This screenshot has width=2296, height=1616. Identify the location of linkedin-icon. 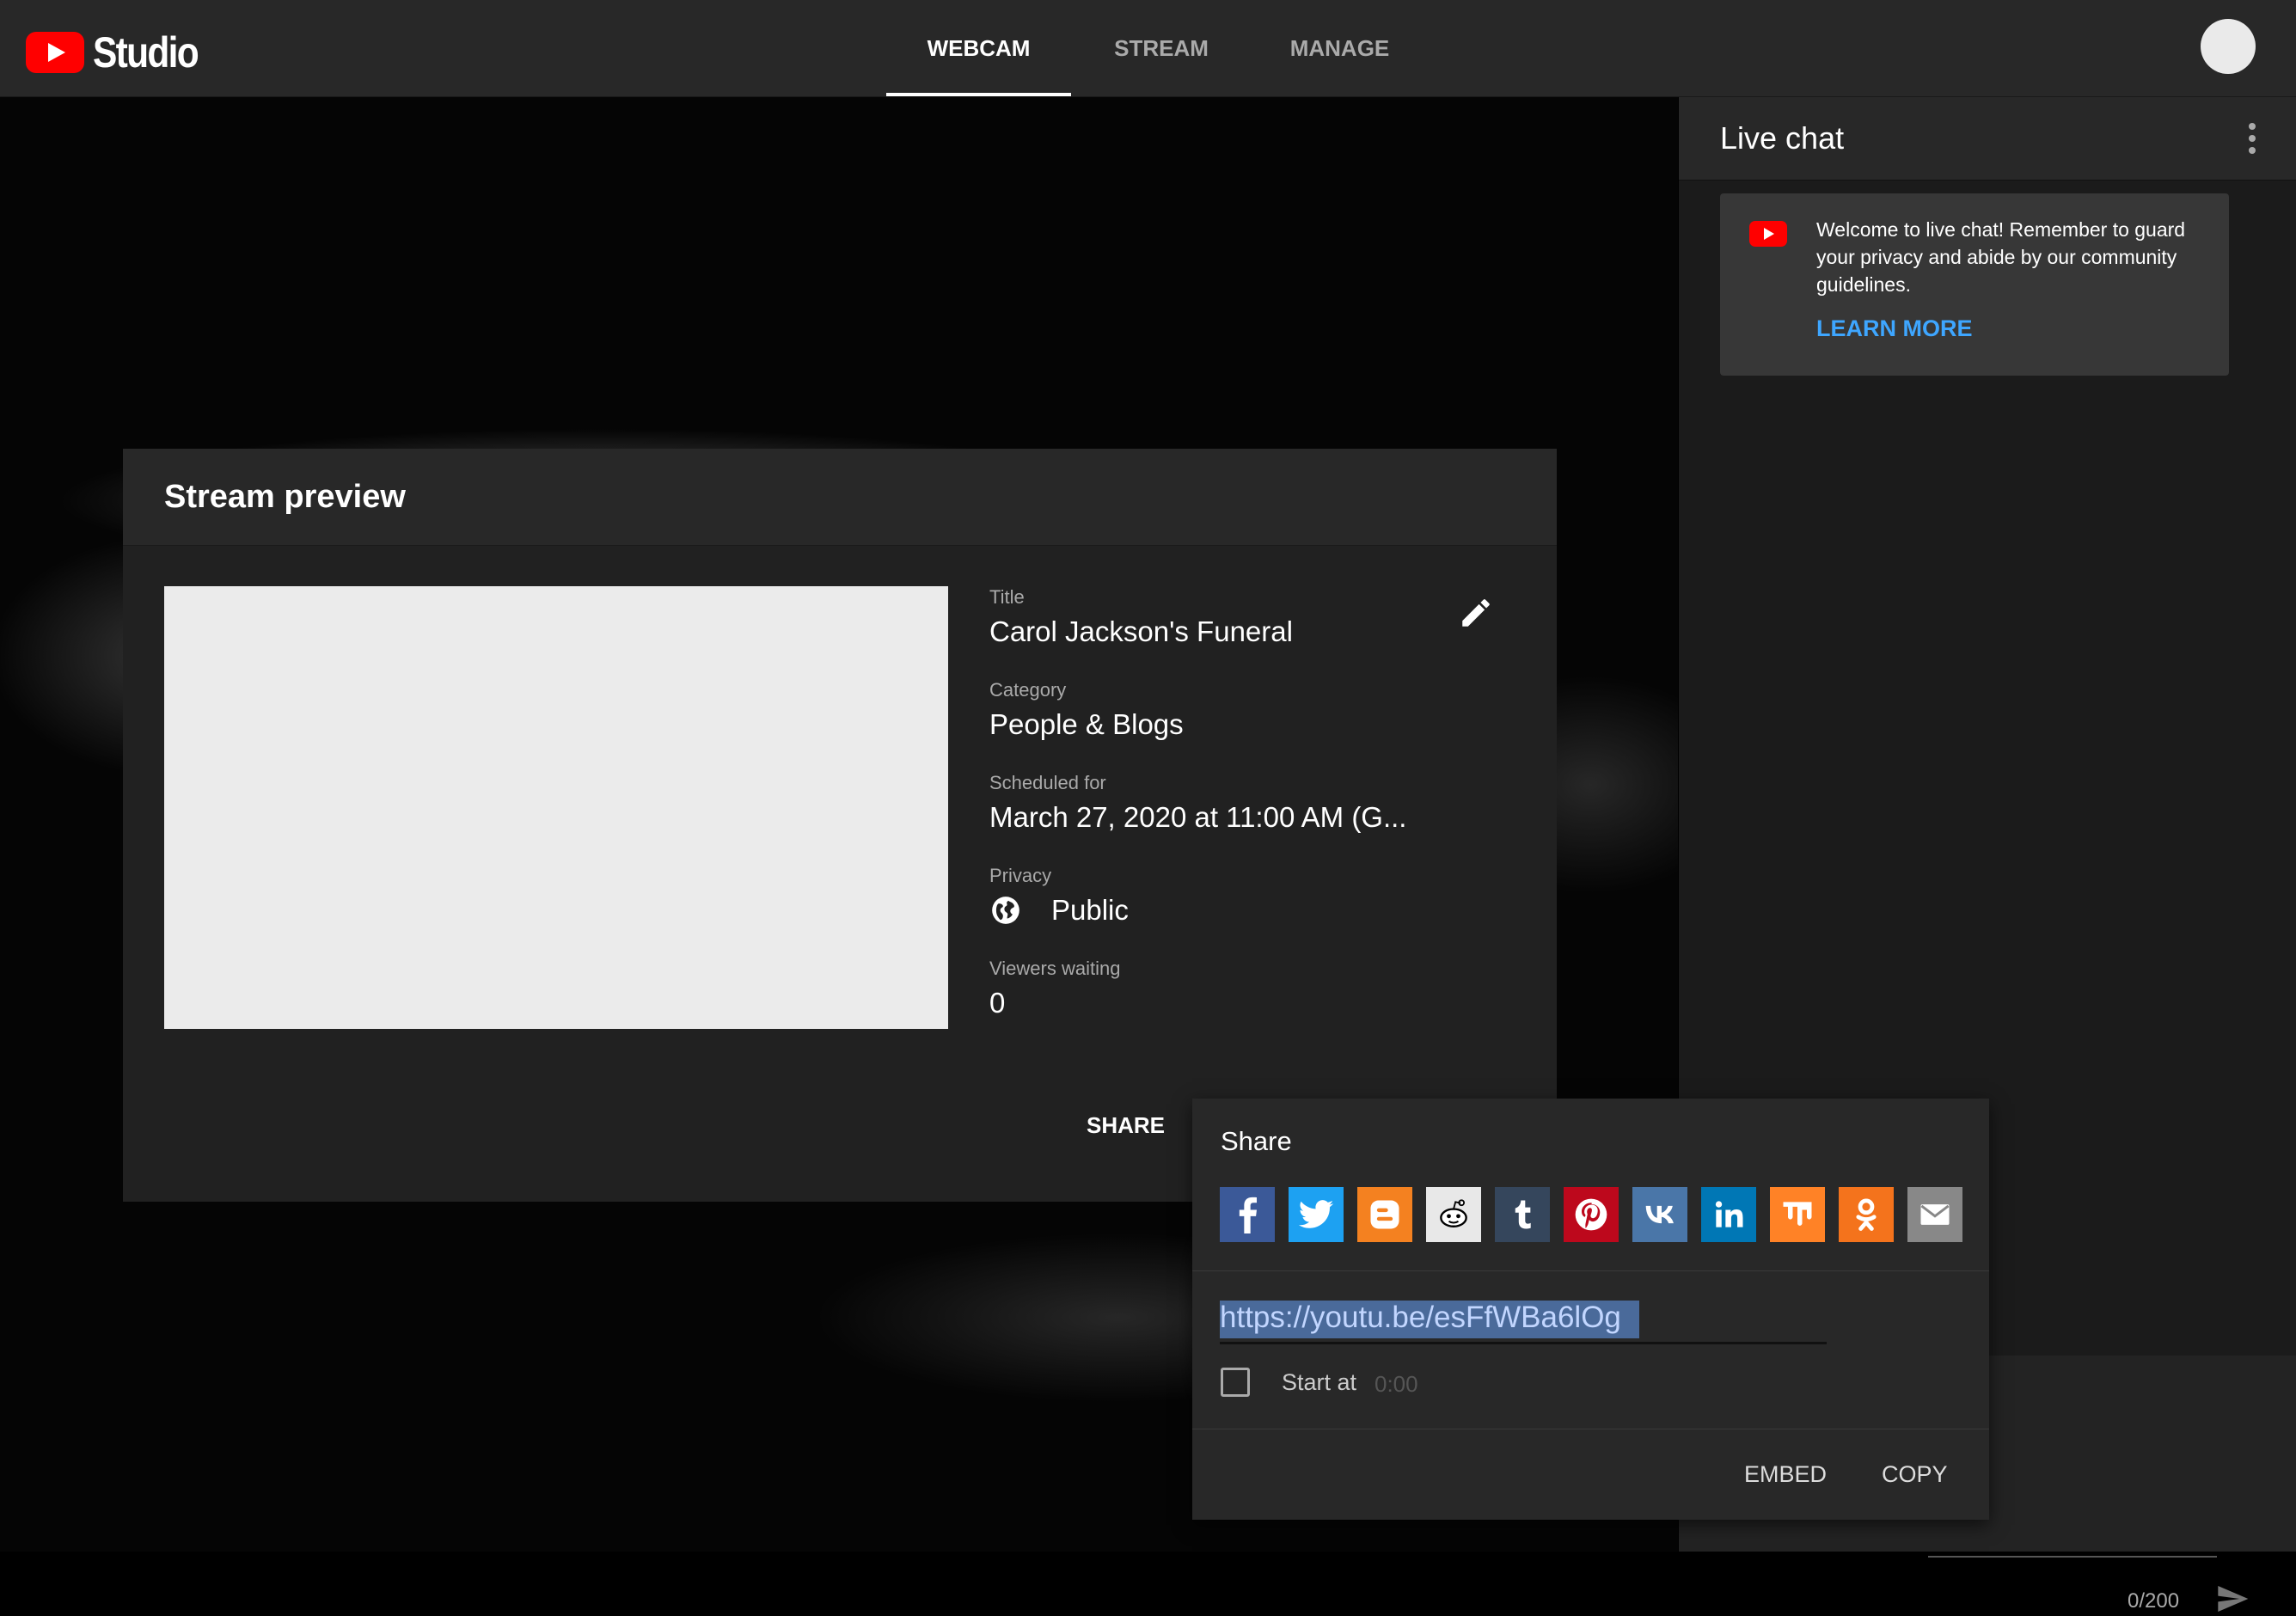
(1728, 1214).